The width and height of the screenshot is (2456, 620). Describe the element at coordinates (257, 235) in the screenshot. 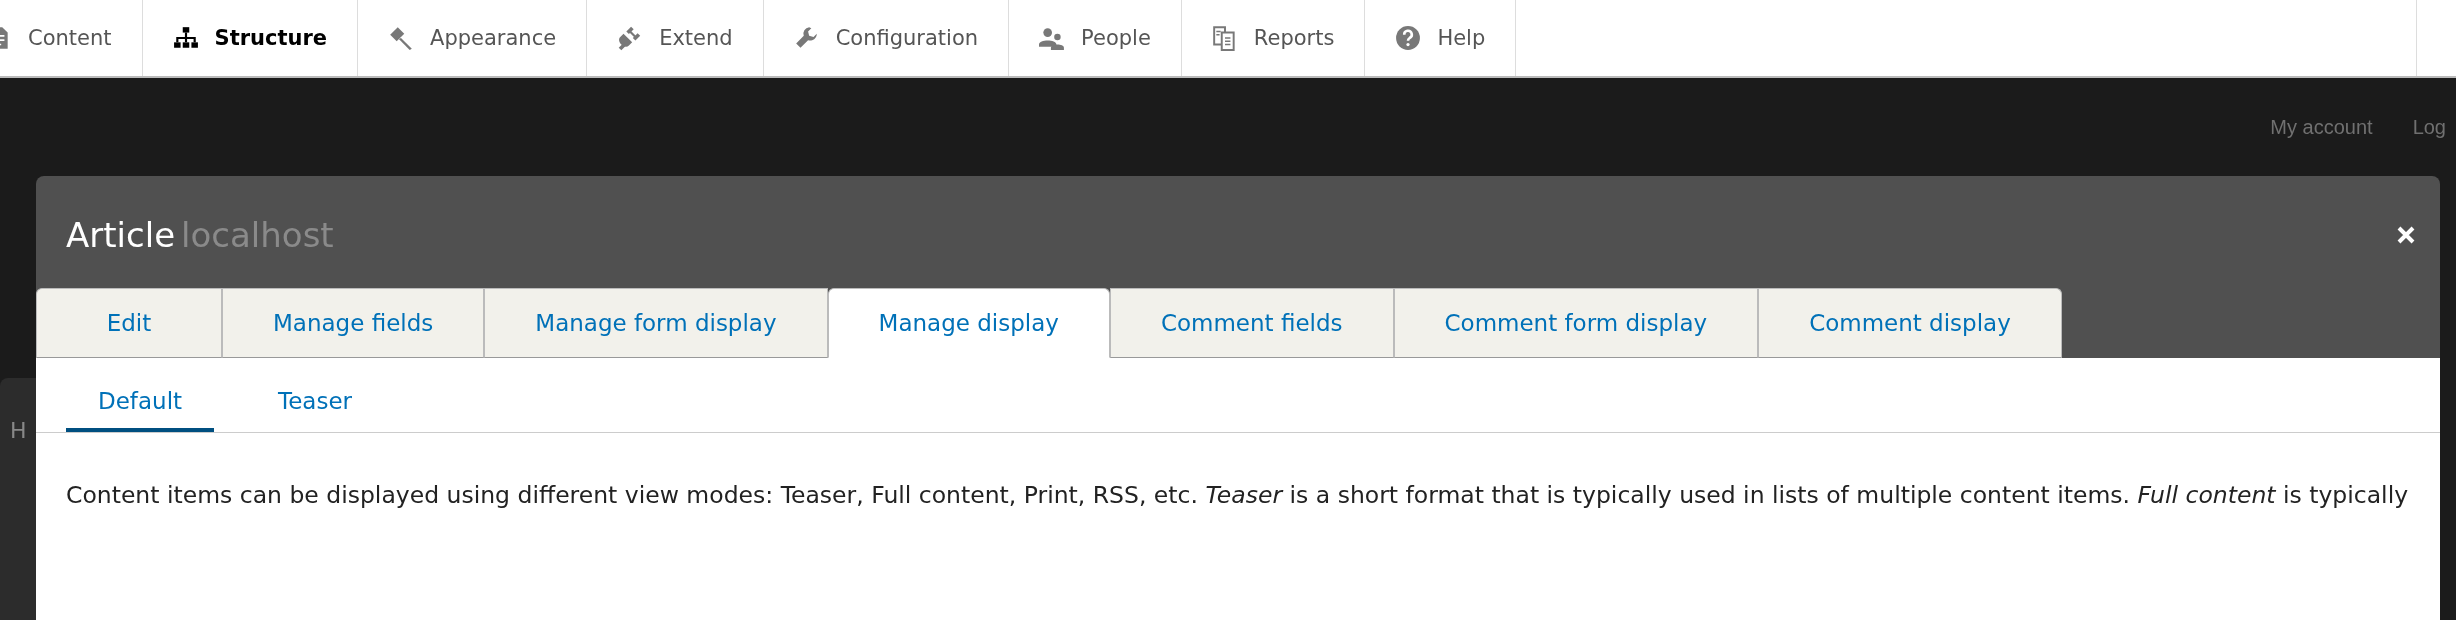

I see `site-name: localhost` at that location.